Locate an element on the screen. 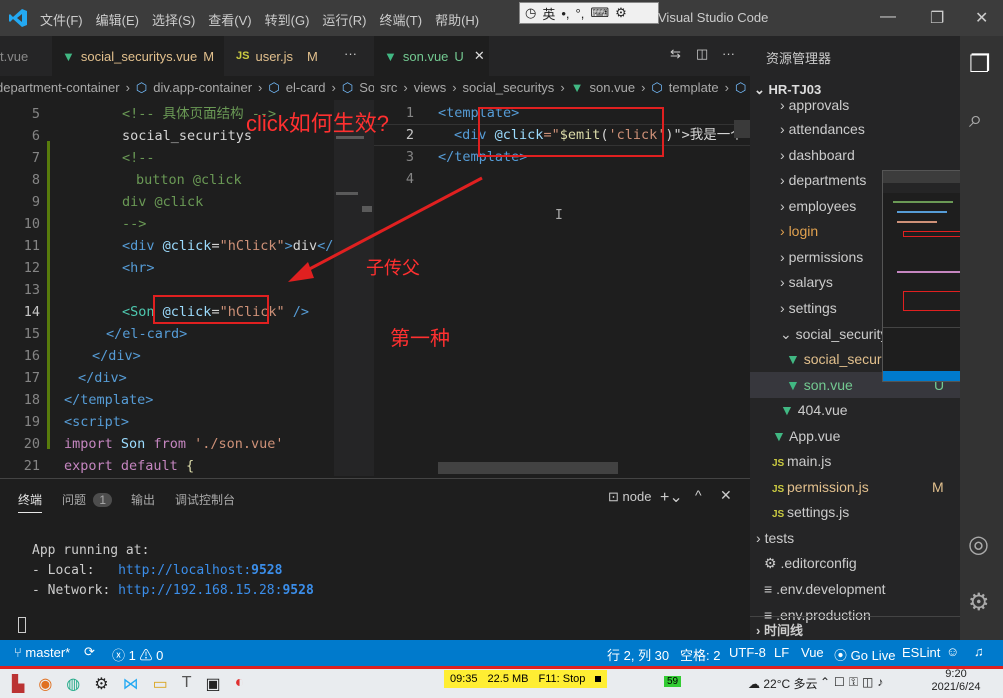 Image resolution: width=1003 pixels, height=698 pixels. problems-indicator: ⓧ 1 ⚠ 0 is located at coordinates (137, 654).